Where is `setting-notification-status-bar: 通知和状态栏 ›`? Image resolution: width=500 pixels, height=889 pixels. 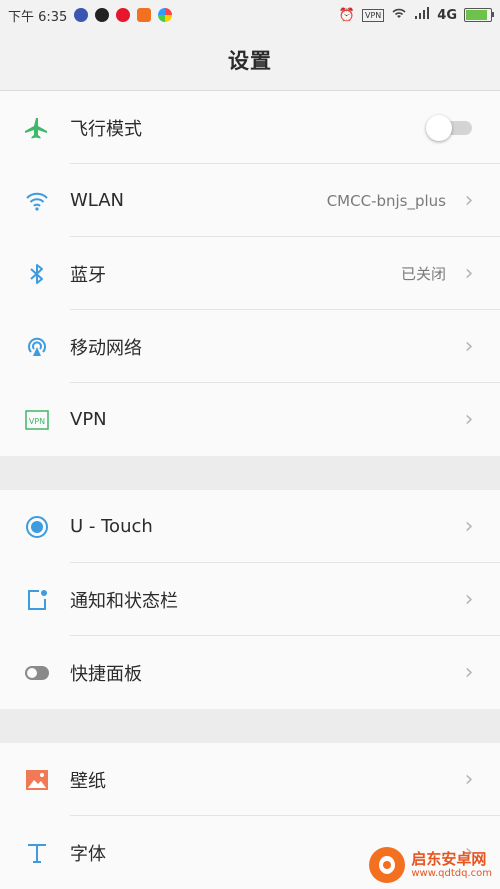 setting-notification-status-bar: 通知和状态栏 › is located at coordinates (250, 599).